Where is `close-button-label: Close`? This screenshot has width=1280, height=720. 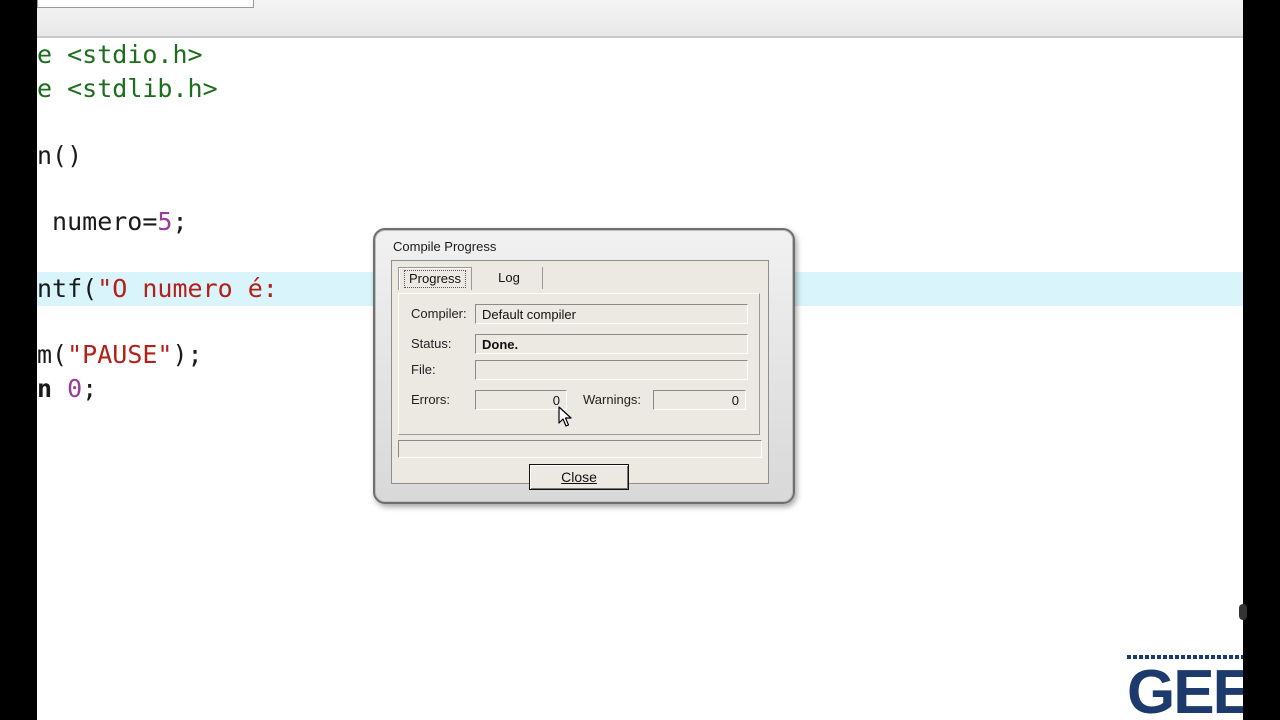 close-button-label: Close is located at coordinates (579, 477).